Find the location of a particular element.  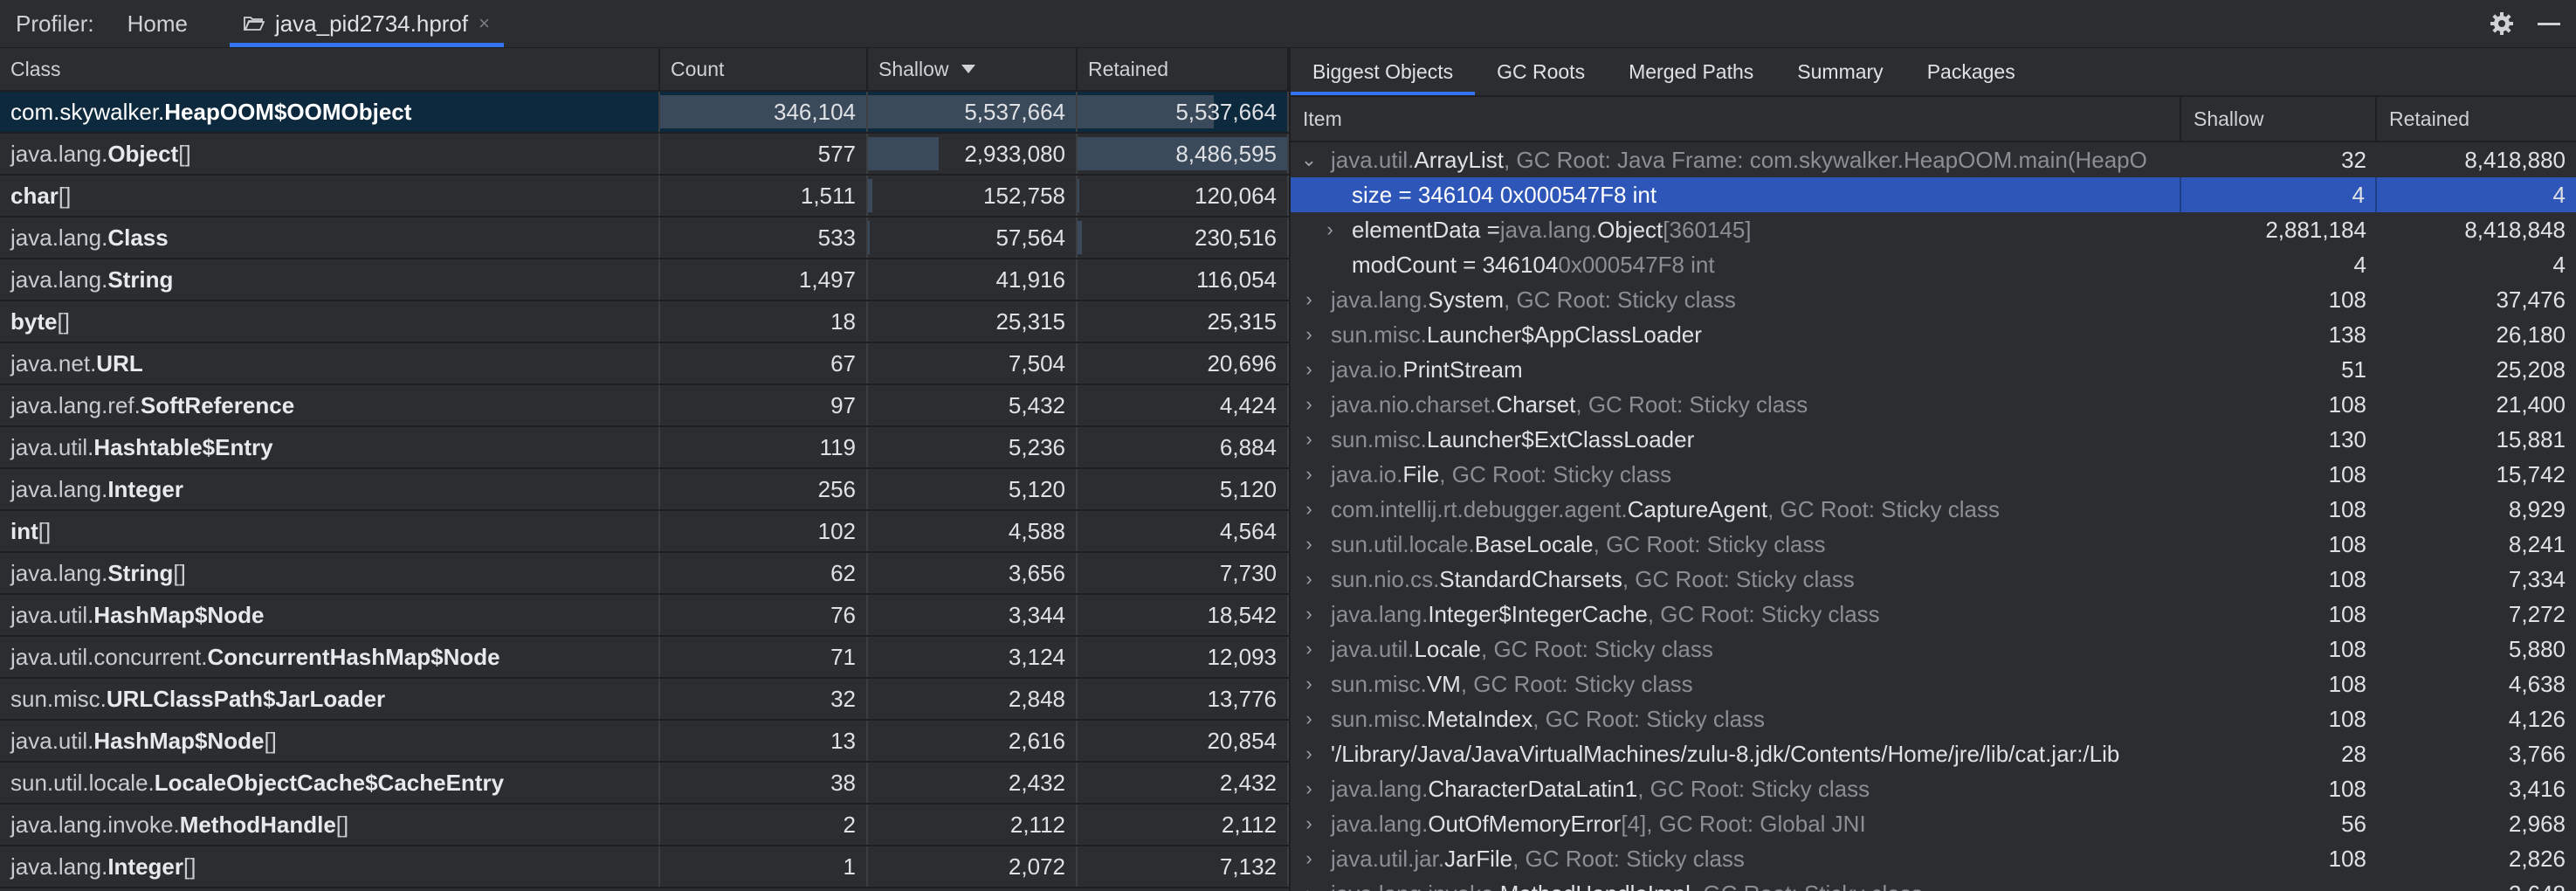

retained-cell: 12,093 is located at coordinates (1183, 657).